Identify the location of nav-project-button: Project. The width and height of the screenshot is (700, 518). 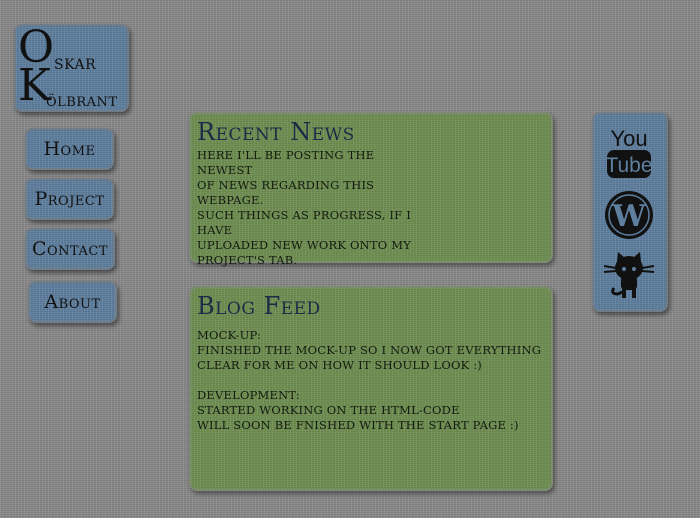
(69, 199).